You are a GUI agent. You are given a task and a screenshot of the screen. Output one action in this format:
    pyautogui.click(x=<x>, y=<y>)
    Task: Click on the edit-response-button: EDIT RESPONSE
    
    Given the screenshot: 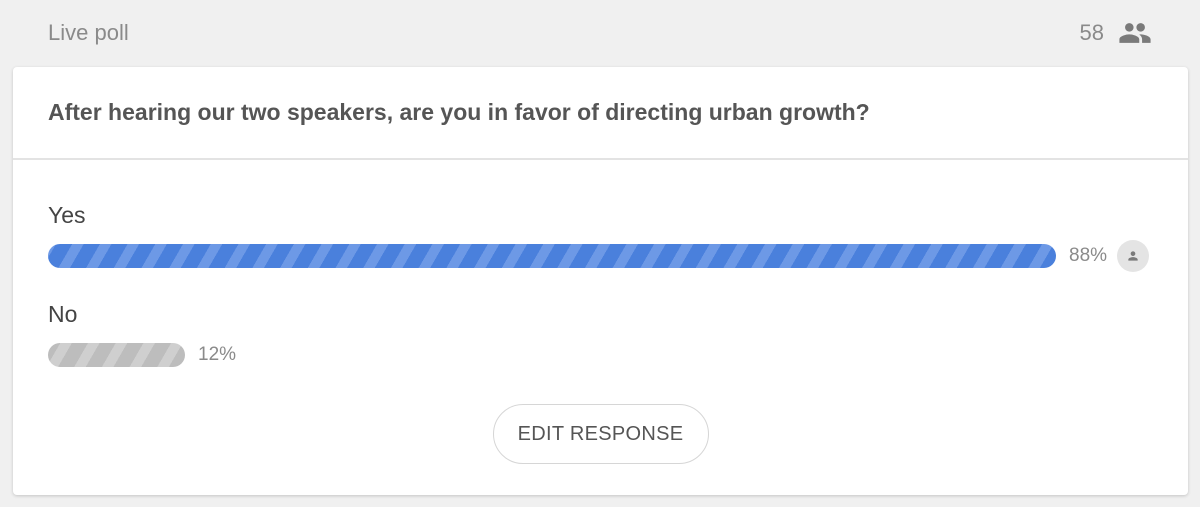 What is the action you would take?
    pyautogui.click(x=600, y=434)
    